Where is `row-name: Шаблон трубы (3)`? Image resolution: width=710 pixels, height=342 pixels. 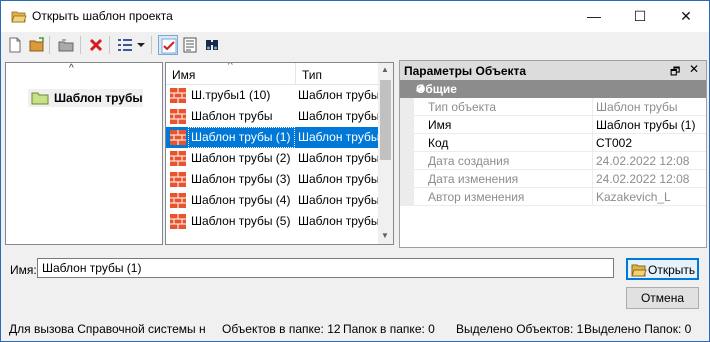 row-name: Шаблон трубы (3) is located at coordinates (241, 179).